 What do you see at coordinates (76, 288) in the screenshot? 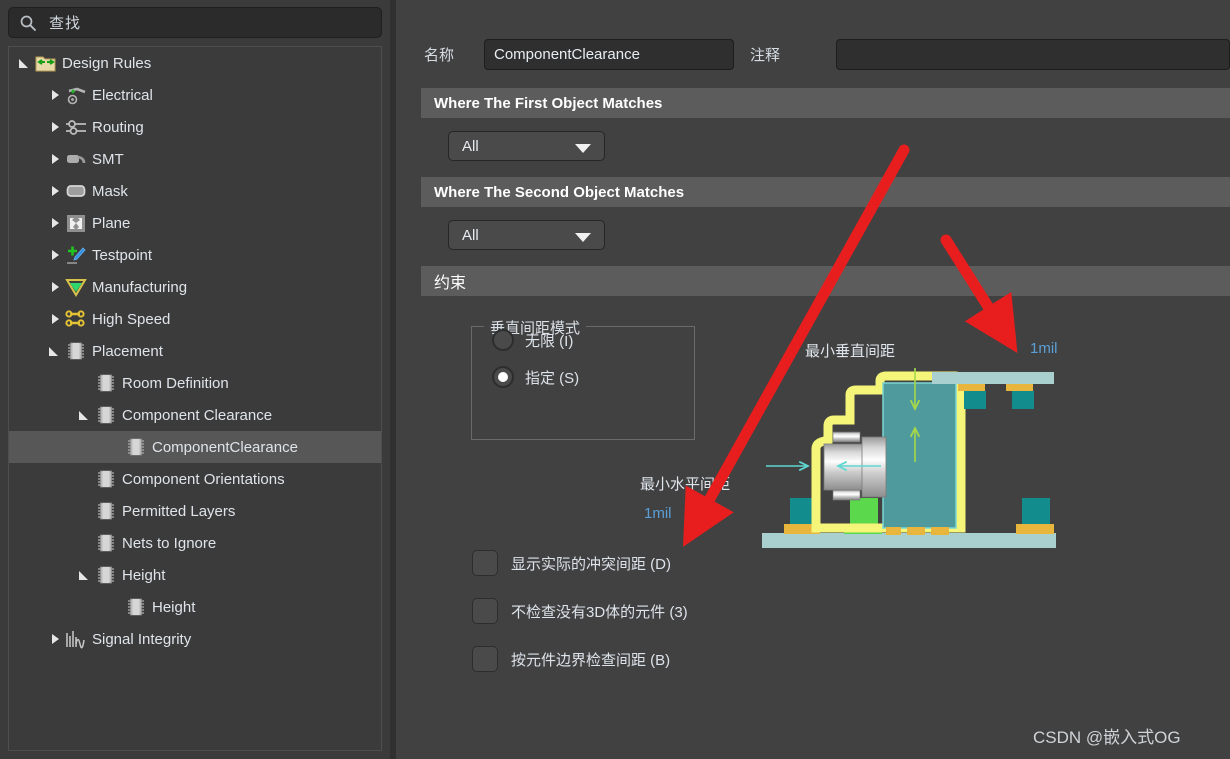
I see `manufacturing-icon` at bounding box center [76, 288].